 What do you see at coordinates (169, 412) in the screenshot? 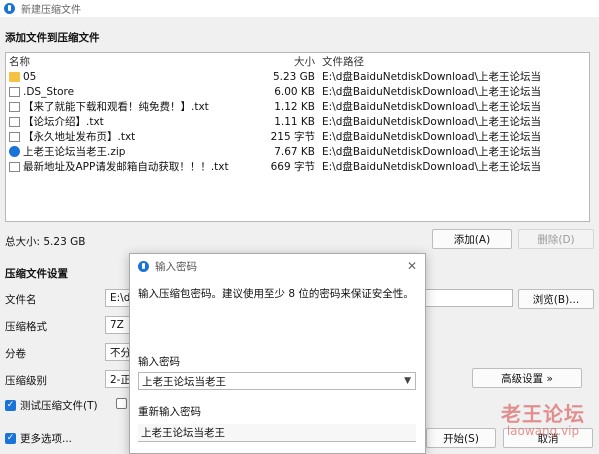
I see `confirm-password-label: 重新输入密码` at bounding box center [169, 412].